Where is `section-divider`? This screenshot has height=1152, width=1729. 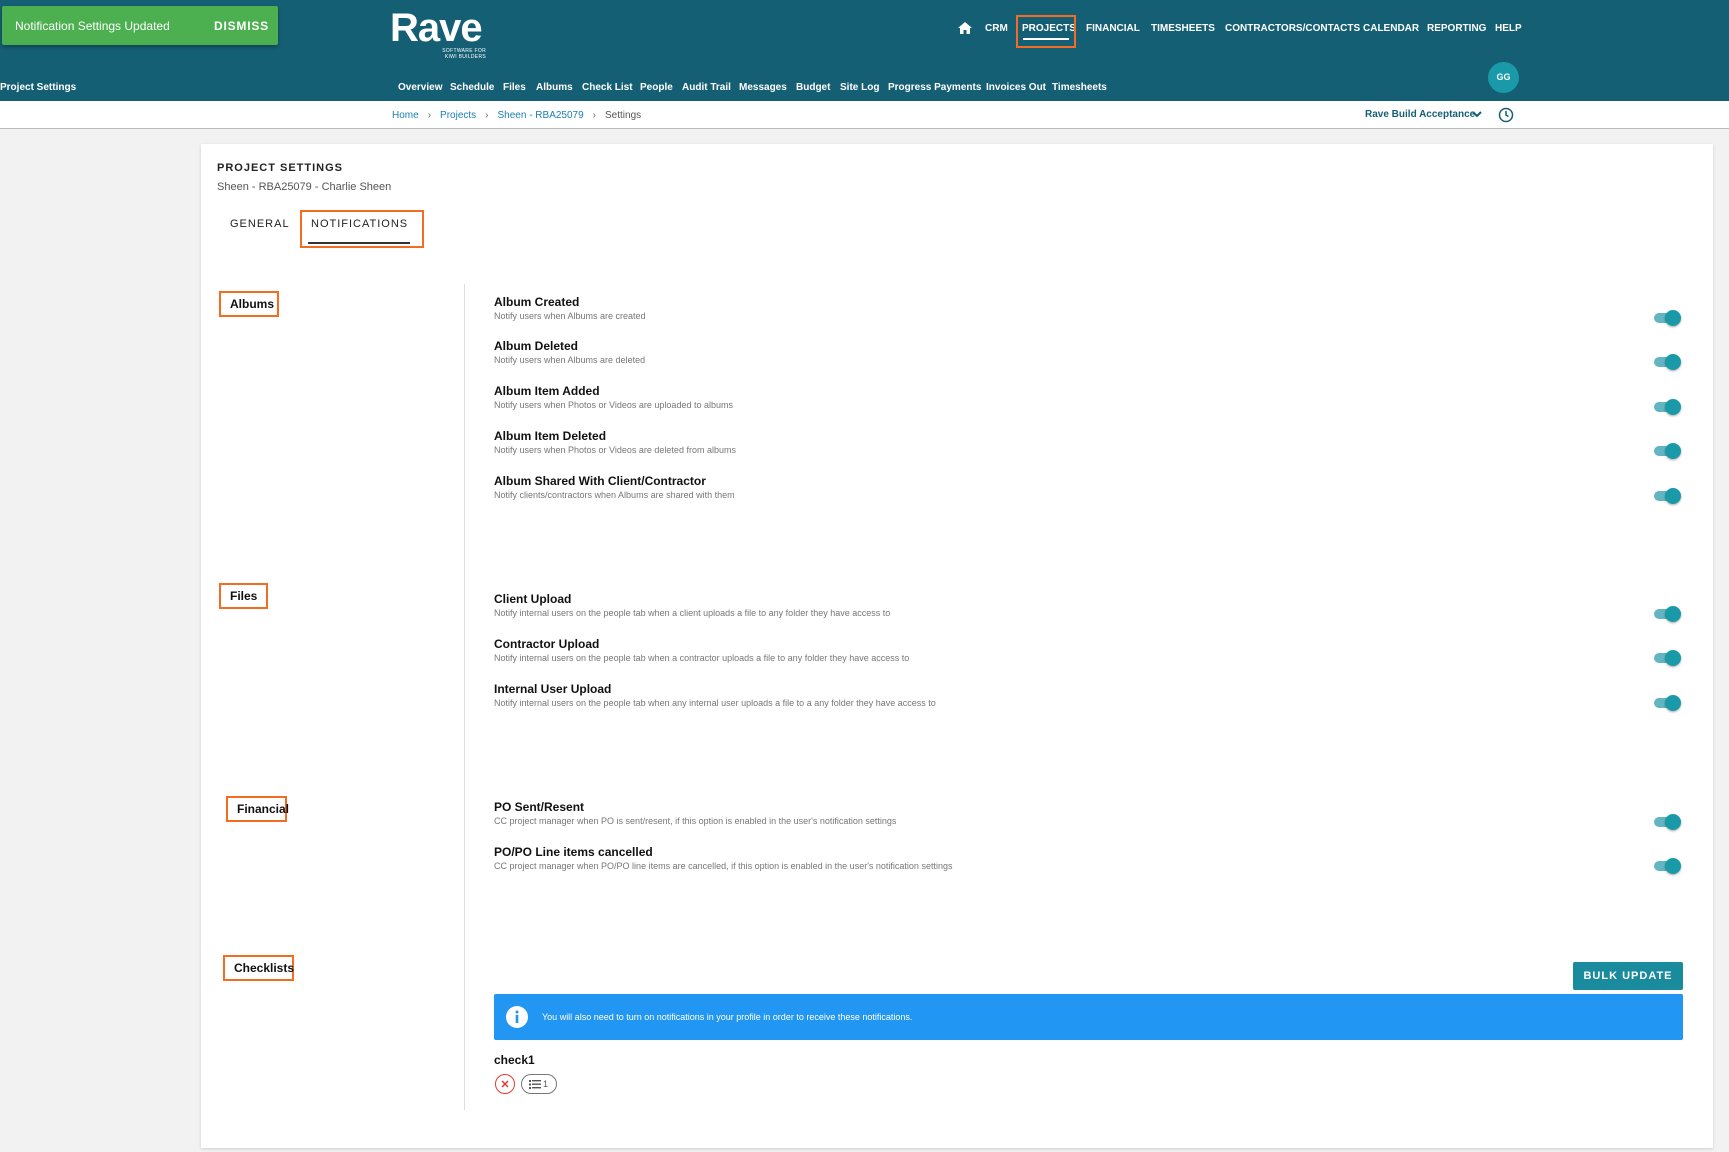 section-divider is located at coordinates (464, 697).